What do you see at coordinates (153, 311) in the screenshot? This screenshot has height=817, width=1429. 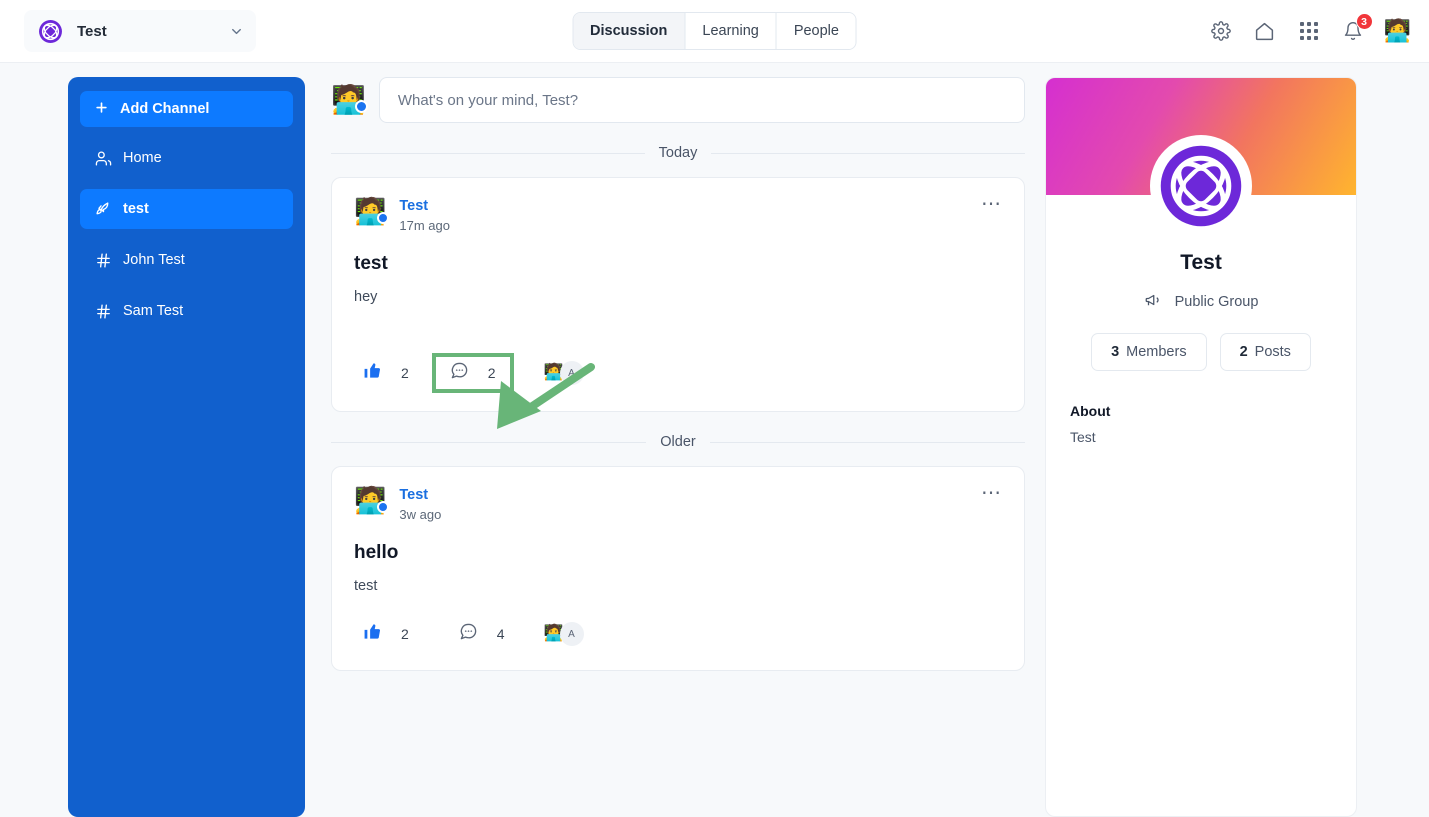 I see `sidebar-item-label: Sam Test` at bounding box center [153, 311].